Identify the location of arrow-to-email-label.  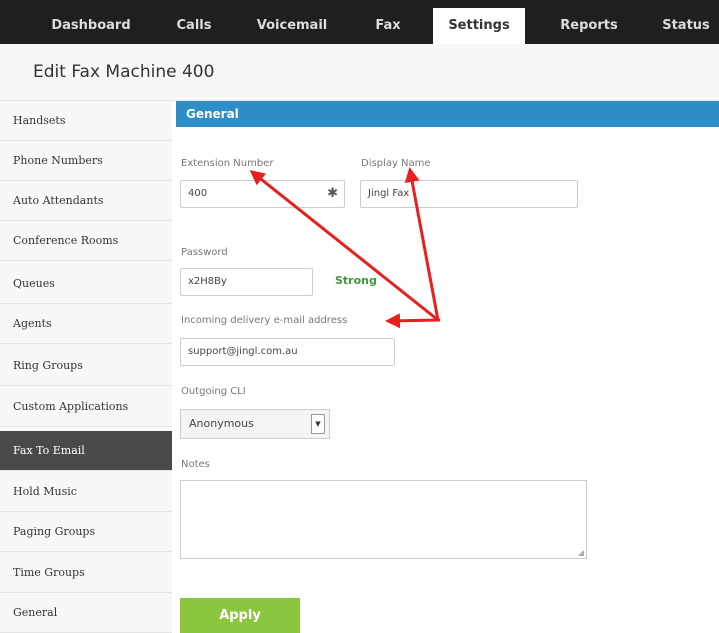
(413, 321).